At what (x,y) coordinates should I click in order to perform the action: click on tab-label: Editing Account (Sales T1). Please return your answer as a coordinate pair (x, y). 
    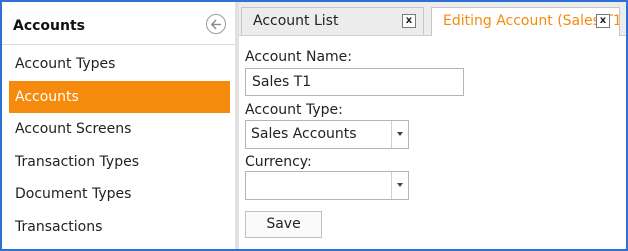
    Looking at the image, I should click on (531, 21).